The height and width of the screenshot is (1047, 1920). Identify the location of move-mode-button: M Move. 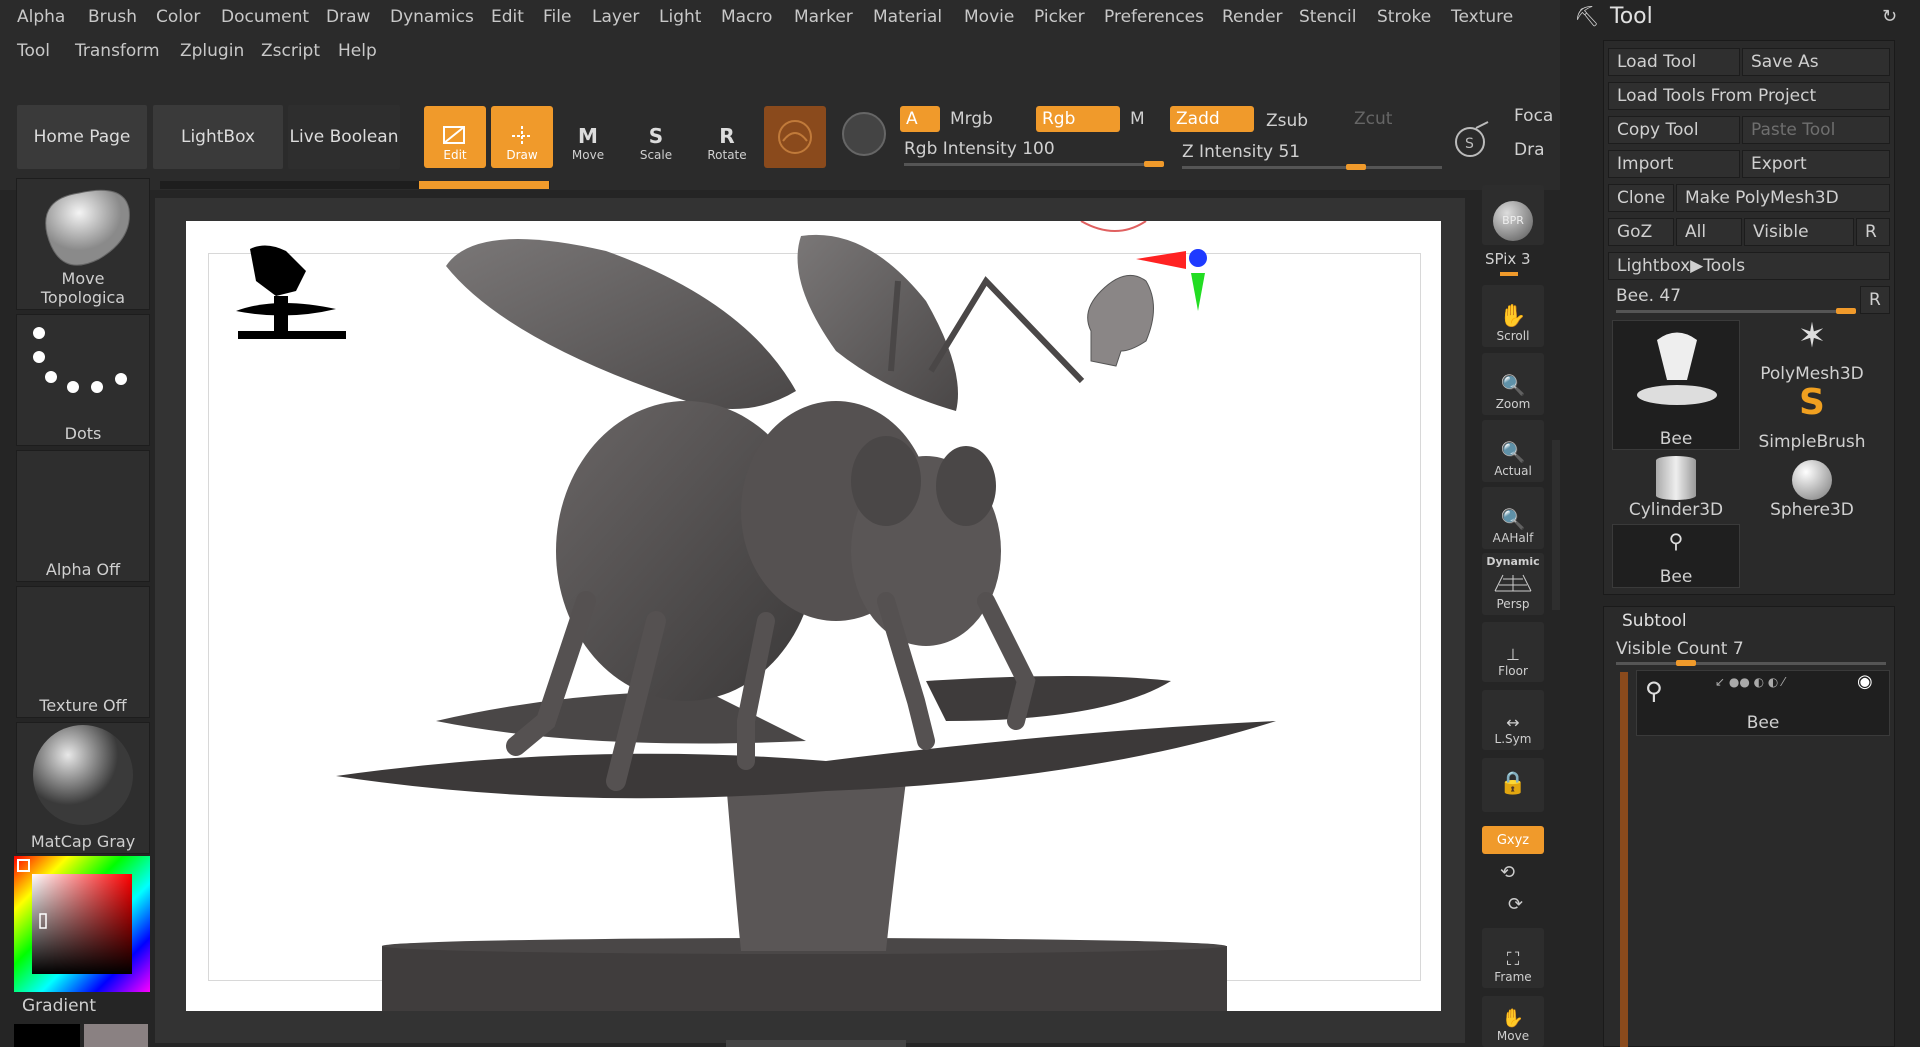
(588, 137).